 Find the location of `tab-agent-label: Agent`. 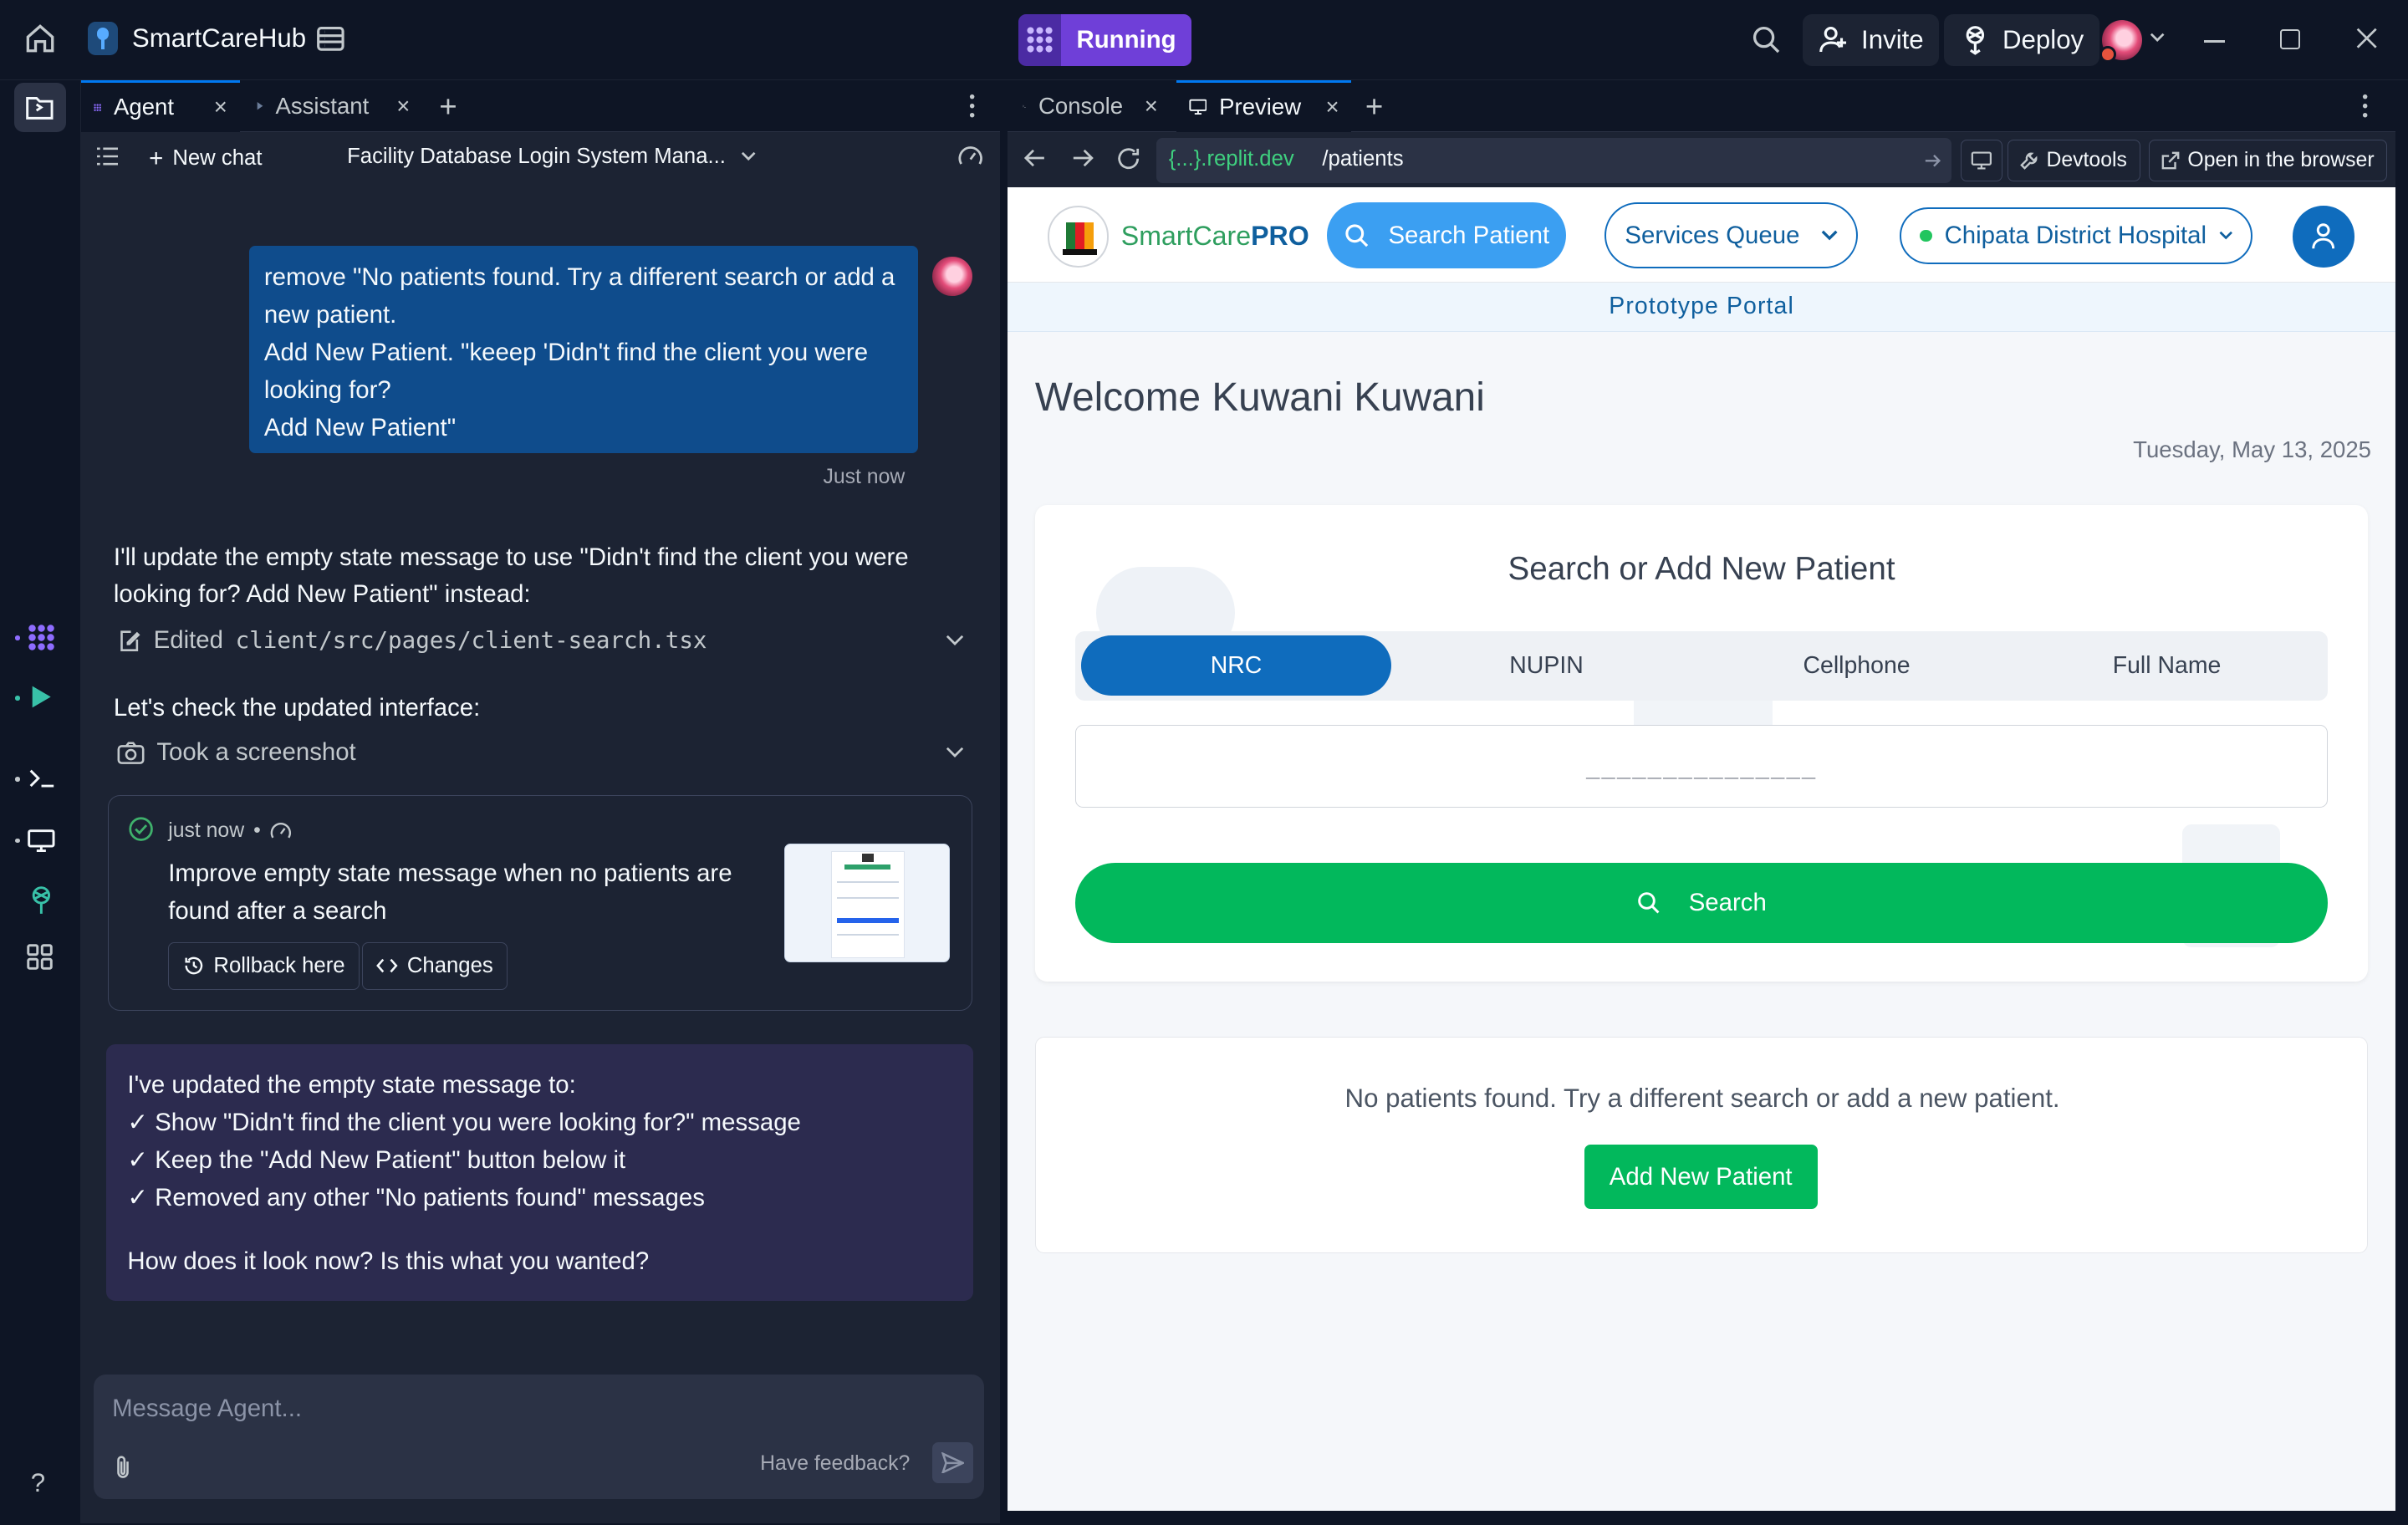

tab-agent-label: Agent is located at coordinates (144, 107).